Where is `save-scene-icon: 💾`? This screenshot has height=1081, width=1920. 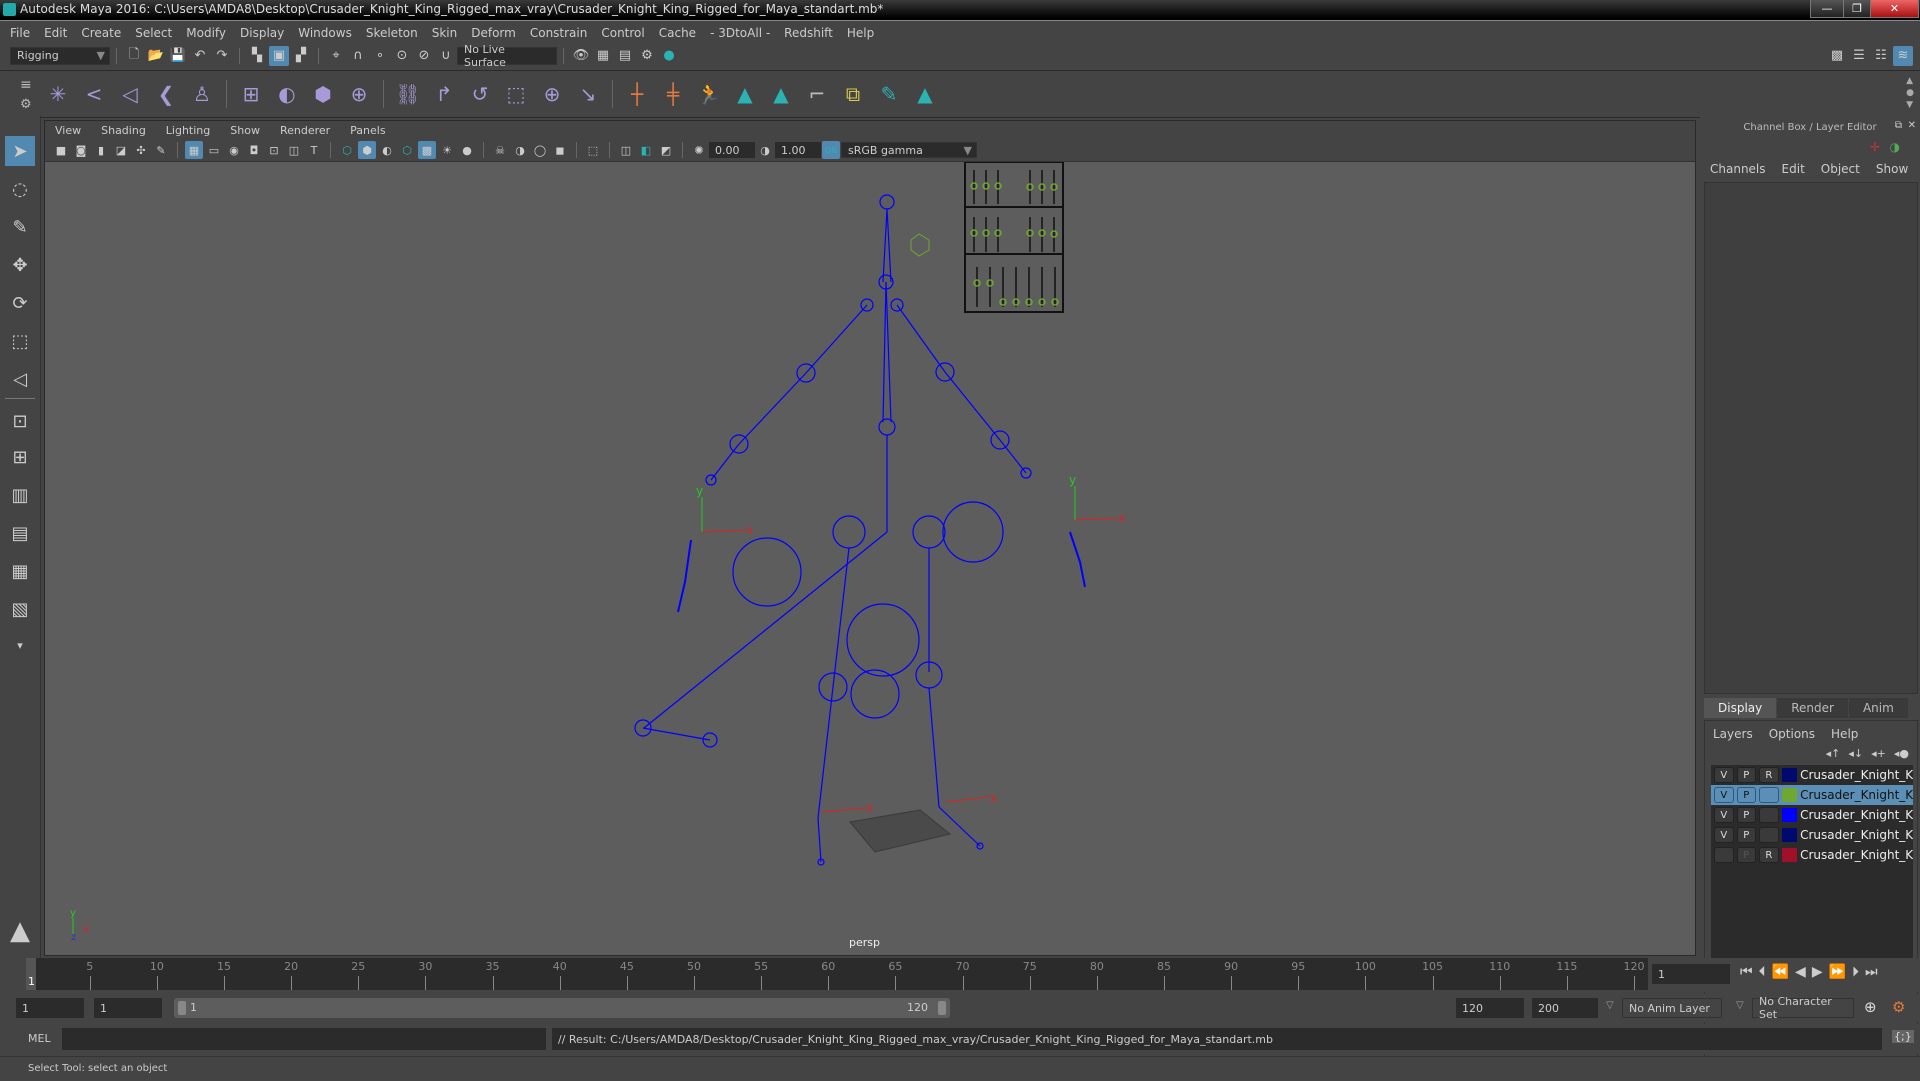 save-scene-icon: 💾 is located at coordinates (178, 56).